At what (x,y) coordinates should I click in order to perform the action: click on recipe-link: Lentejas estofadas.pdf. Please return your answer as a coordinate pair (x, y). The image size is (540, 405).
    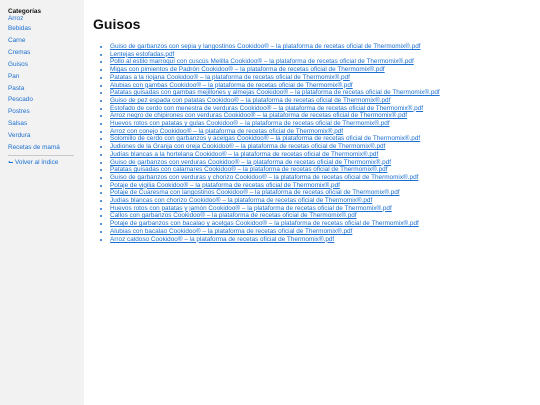
    Looking at the image, I should click on (142, 54).